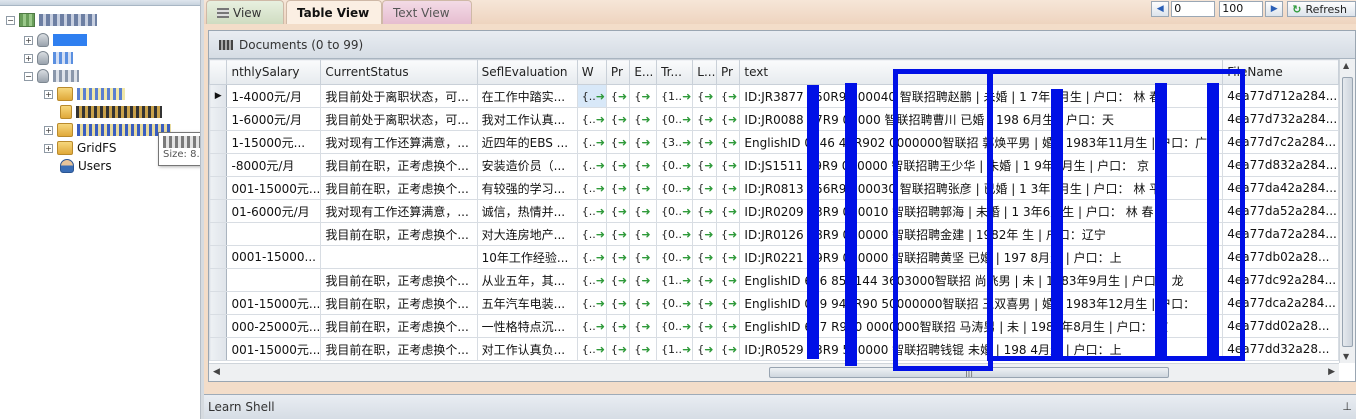 The width and height of the screenshot is (1356, 419). Describe the element at coordinates (274, 119) in the screenshot. I see `table-cell: 1-6000元/月` at that location.